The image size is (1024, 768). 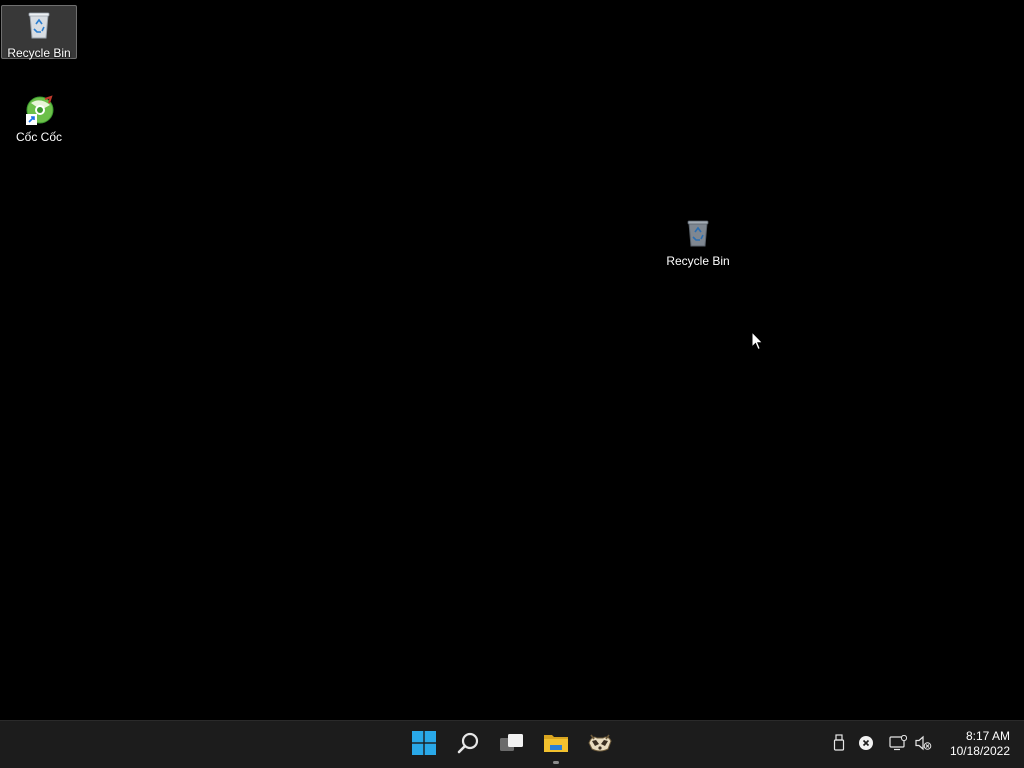 I want to click on raccoon-app-button, so click(x=600, y=745).